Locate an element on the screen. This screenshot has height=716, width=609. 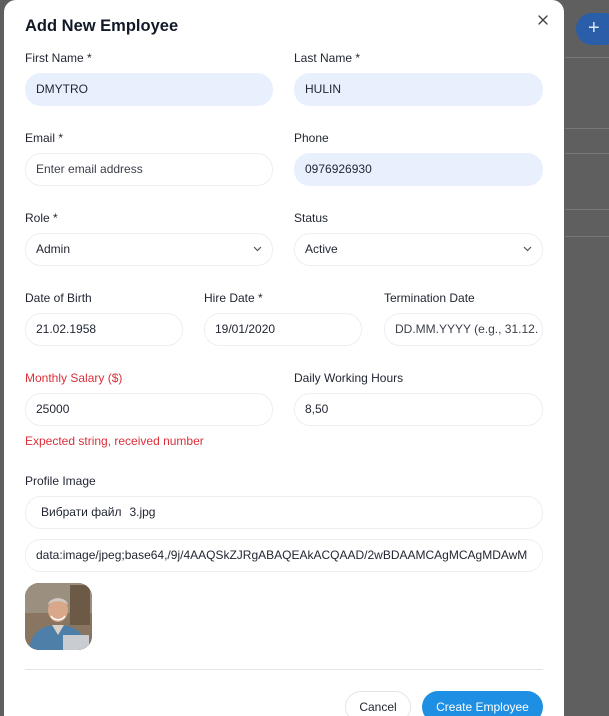
date-of-birth-input: 21.02.1958 is located at coordinates (104, 329).